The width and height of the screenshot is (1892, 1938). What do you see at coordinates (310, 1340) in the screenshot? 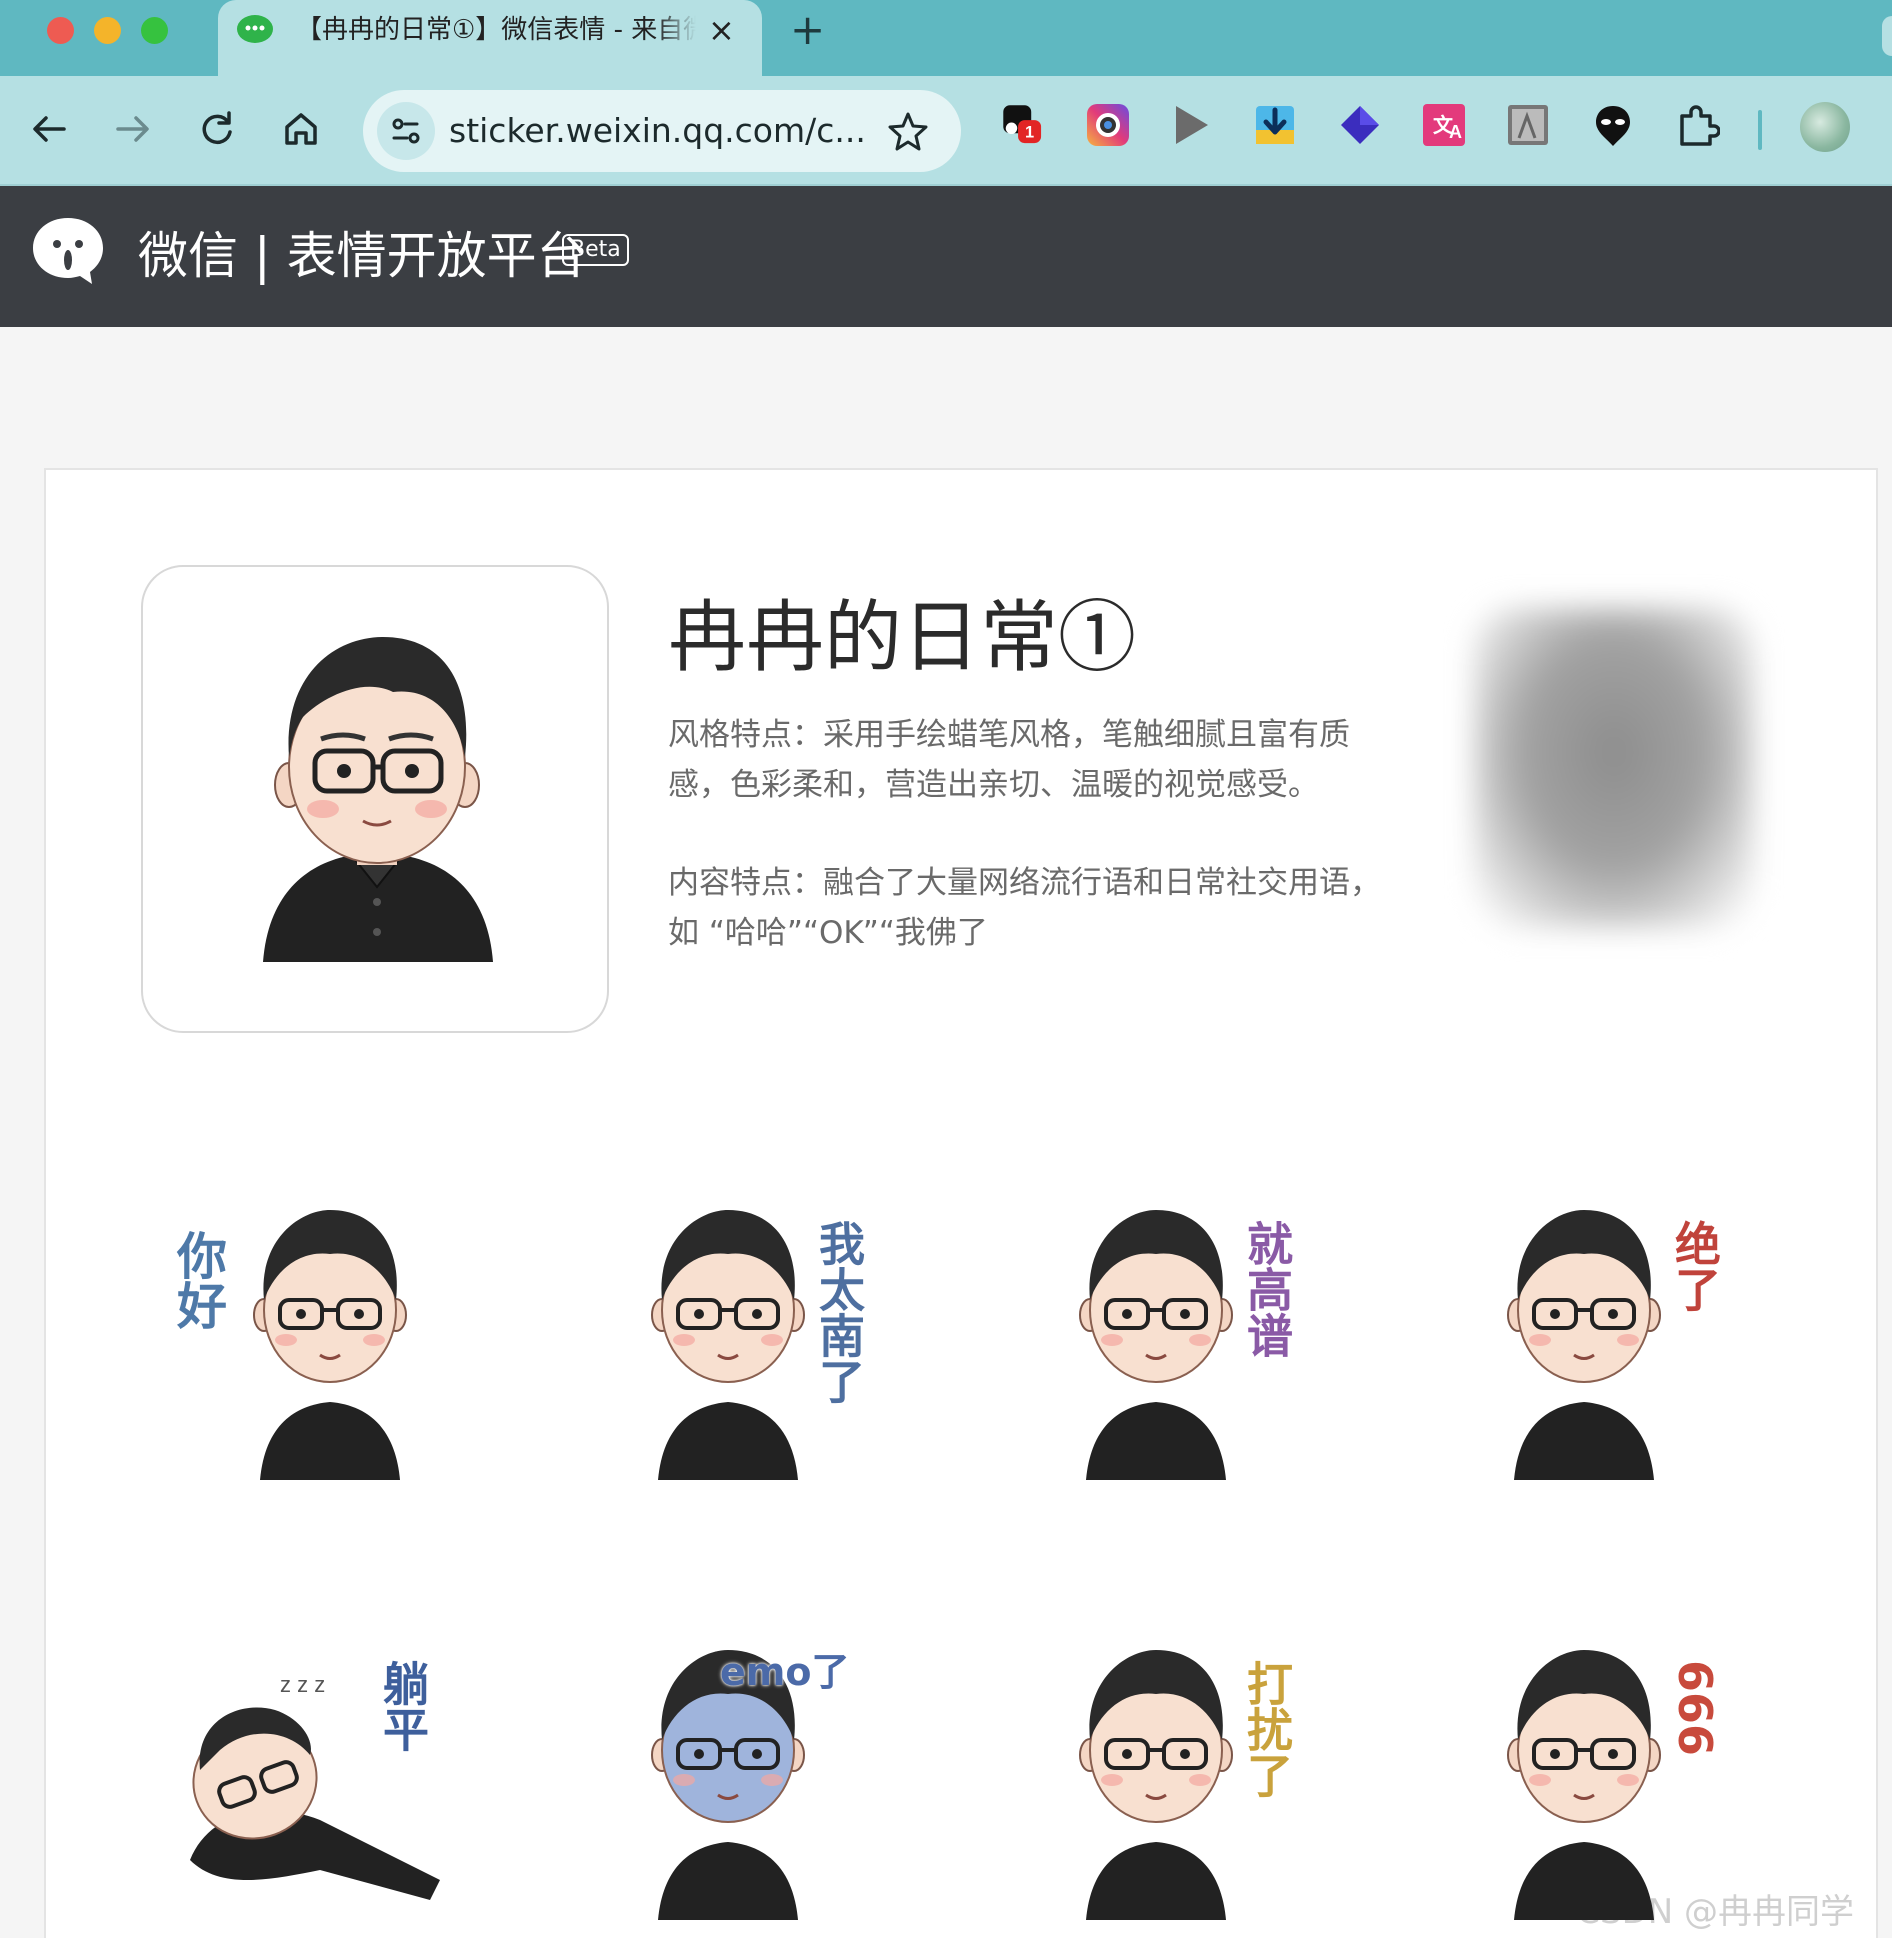
I see `sticker-item: 你好` at bounding box center [310, 1340].